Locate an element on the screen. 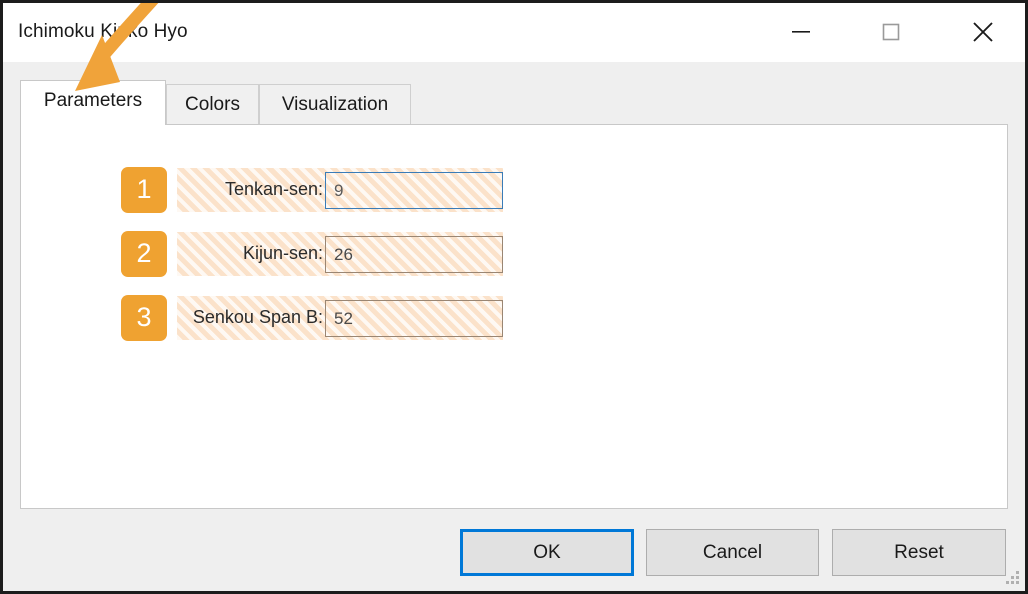  active-tab-notch is located at coordinates (93, 124).